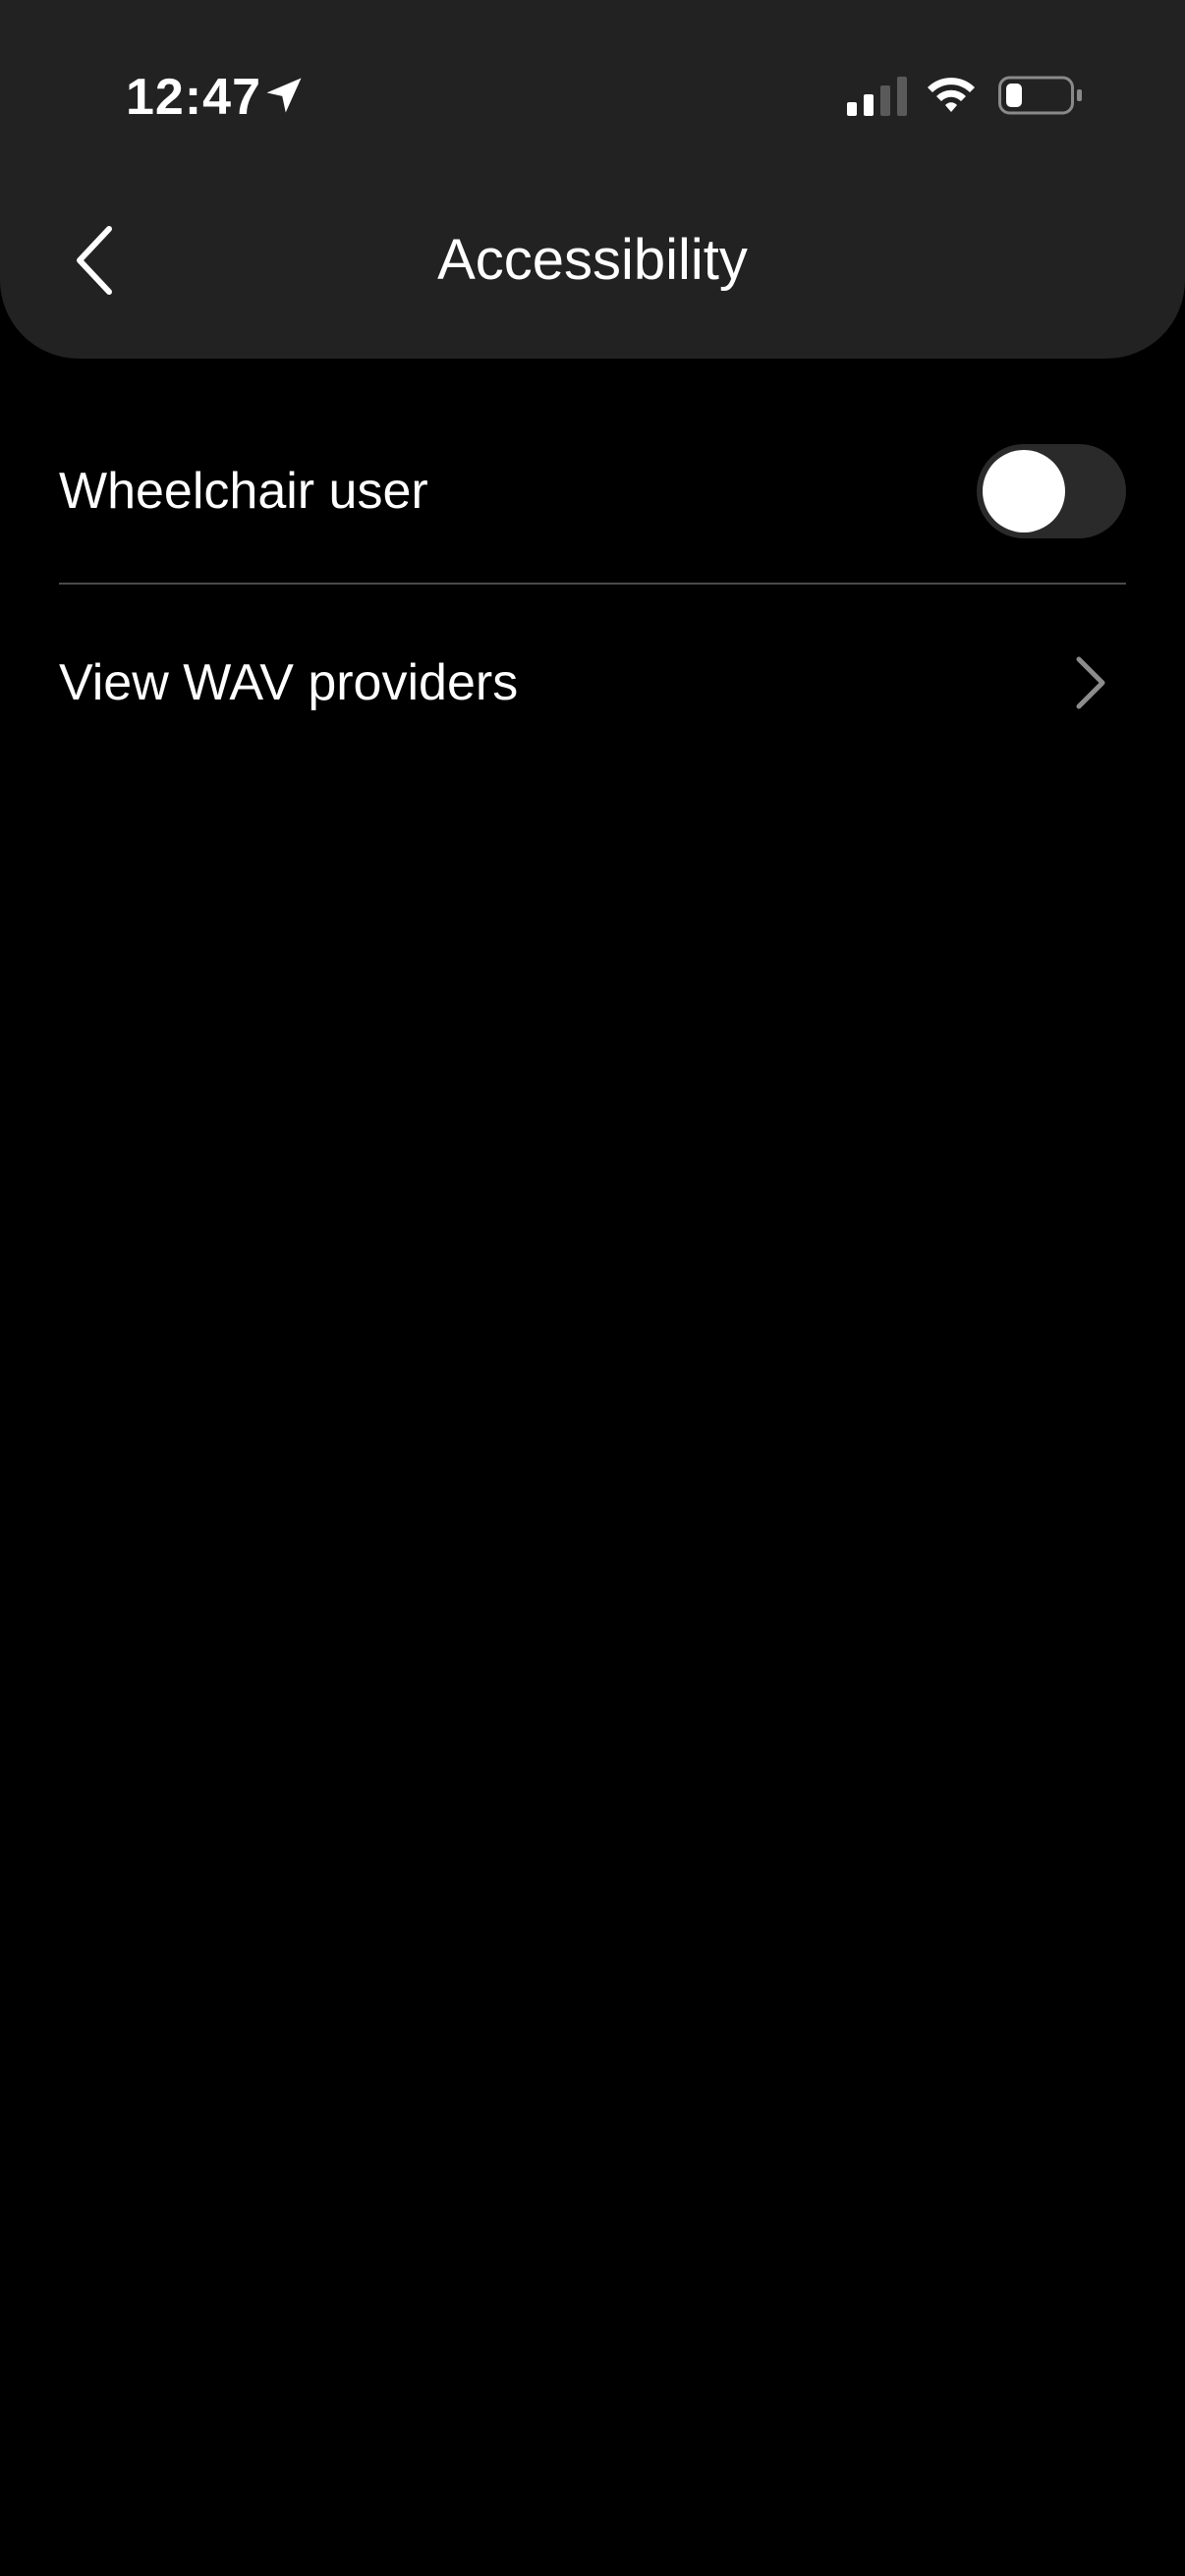 The height and width of the screenshot is (2576, 1185). Describe the element at coordinates (592, 584) in the screenshot. I see `row-divider` at that location.